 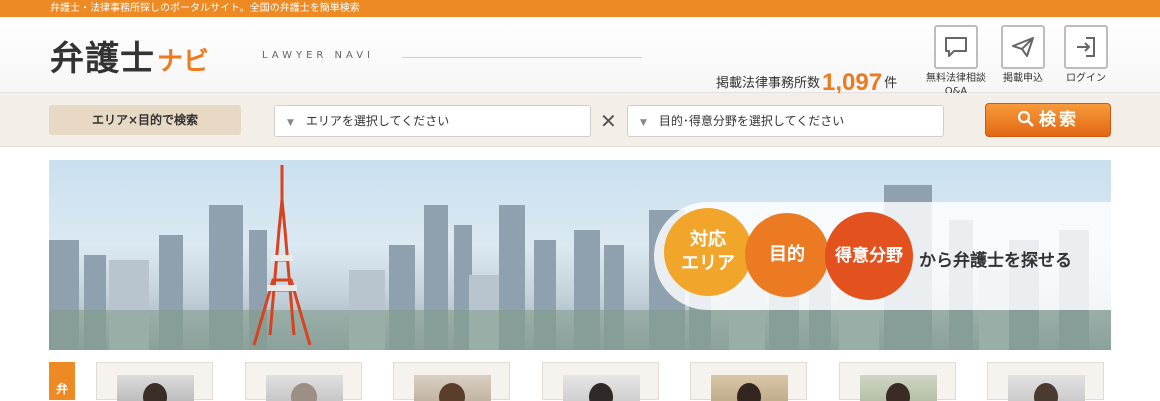 I want to click on cross-icon: ✕, so click(x=608, y=121).